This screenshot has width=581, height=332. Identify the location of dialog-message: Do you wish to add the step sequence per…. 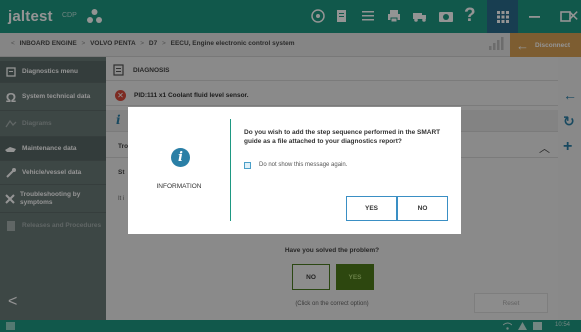
(342, 137).